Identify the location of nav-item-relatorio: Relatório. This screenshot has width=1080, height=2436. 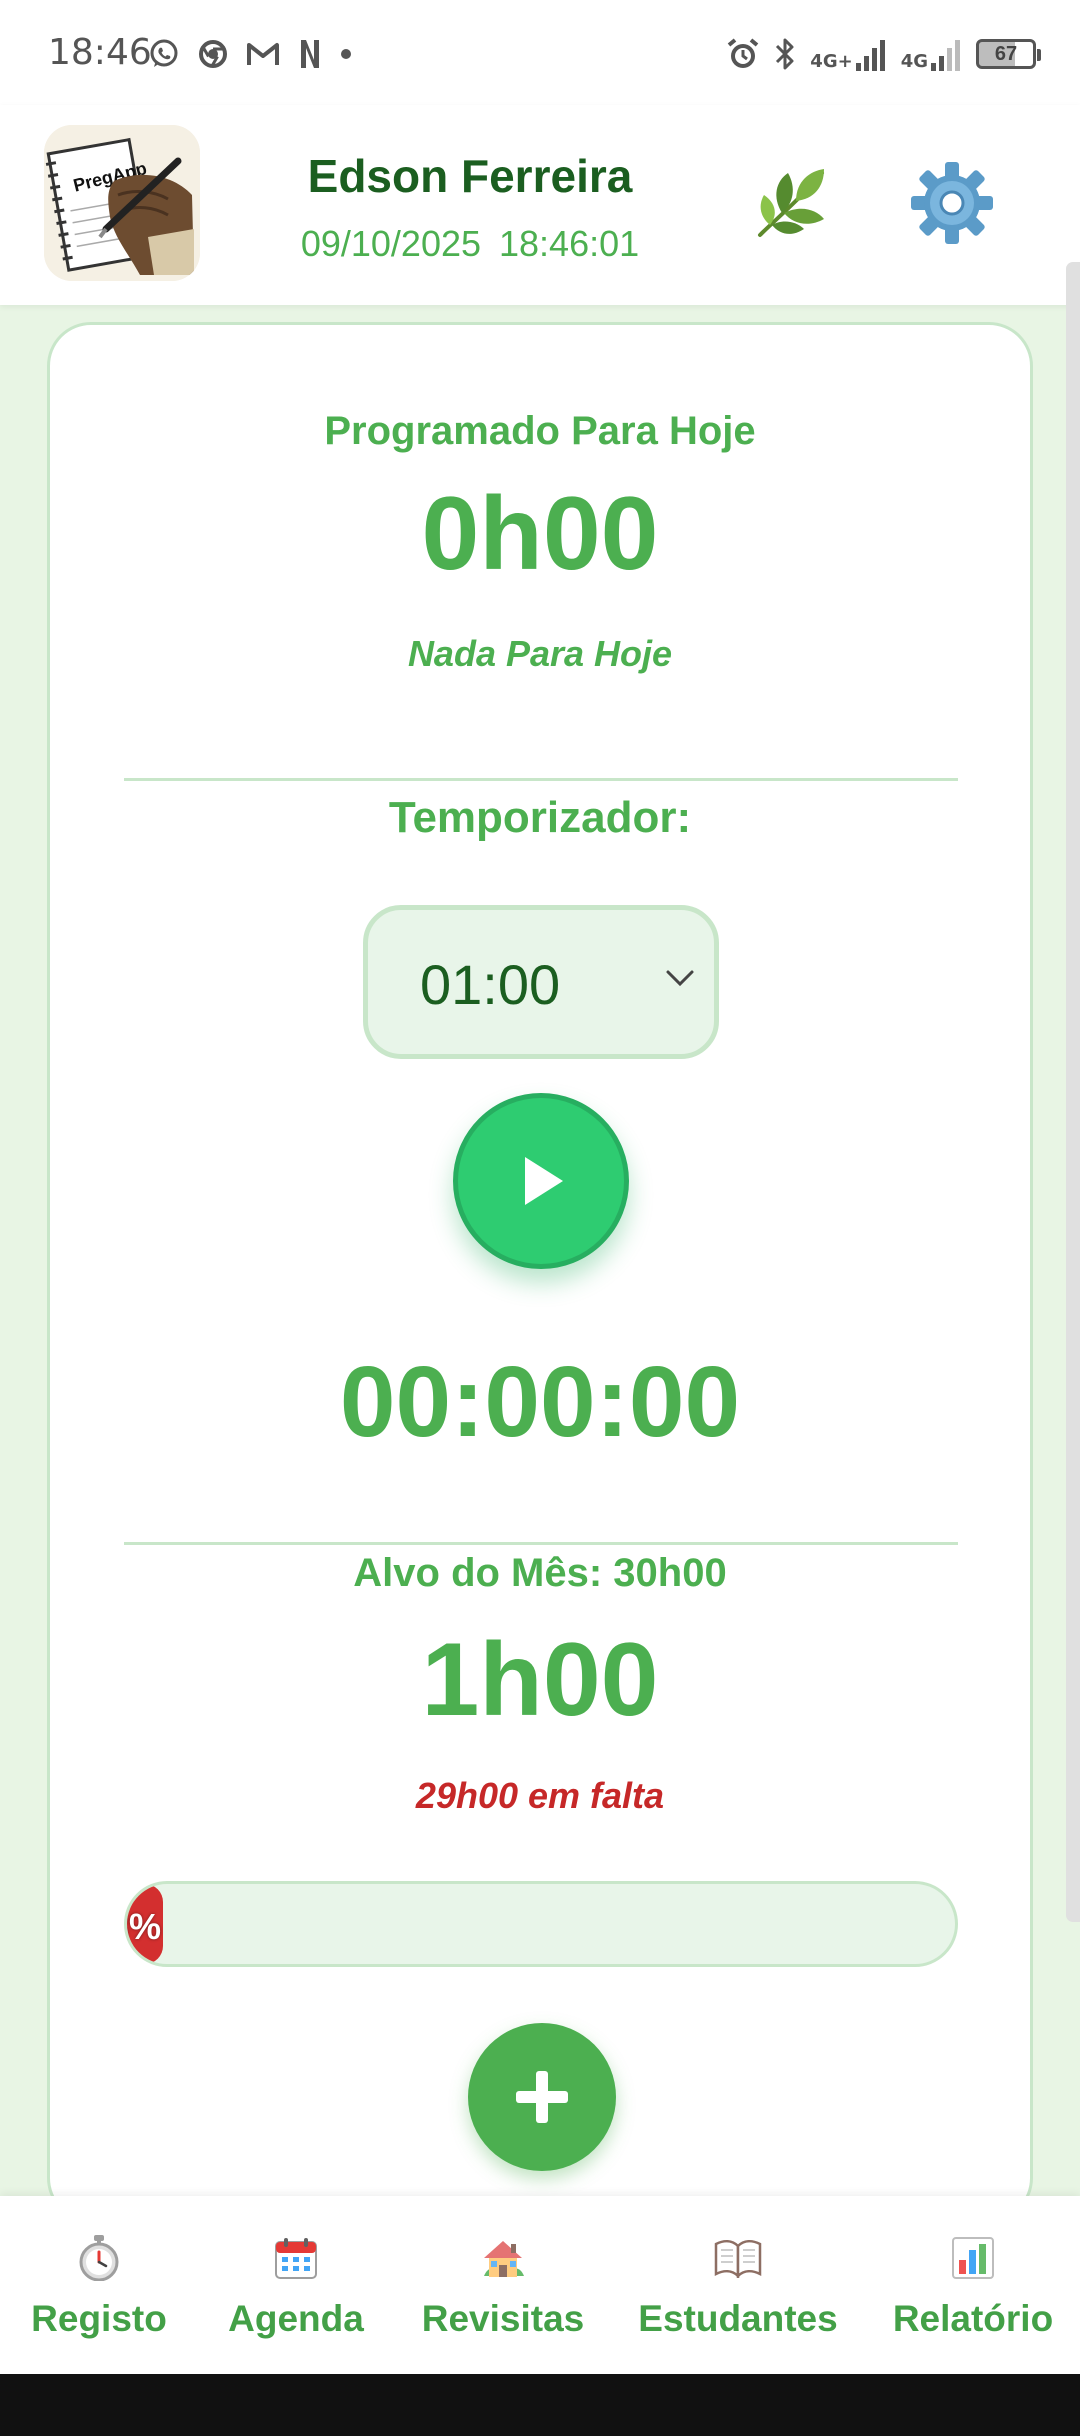
(973, 2285).